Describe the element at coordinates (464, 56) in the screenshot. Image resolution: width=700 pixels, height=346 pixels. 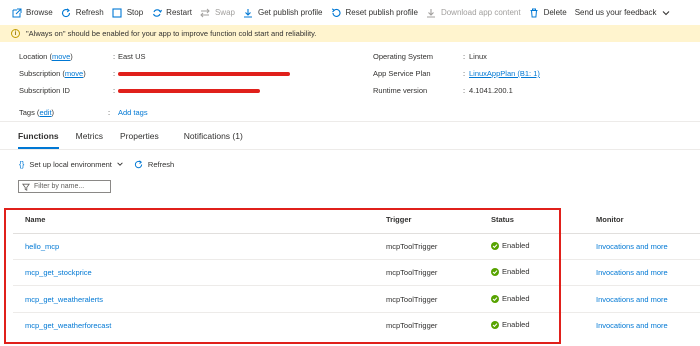
I see `os-colon: :` at that location.